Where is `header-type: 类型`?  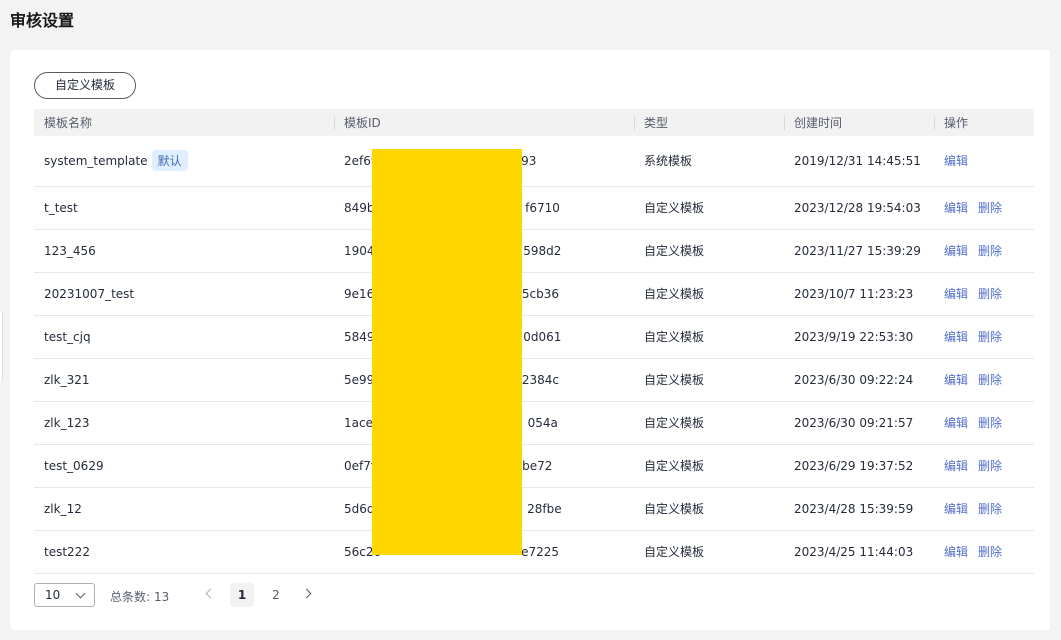
header-type: 类型 is located at coordinates (709, 122).